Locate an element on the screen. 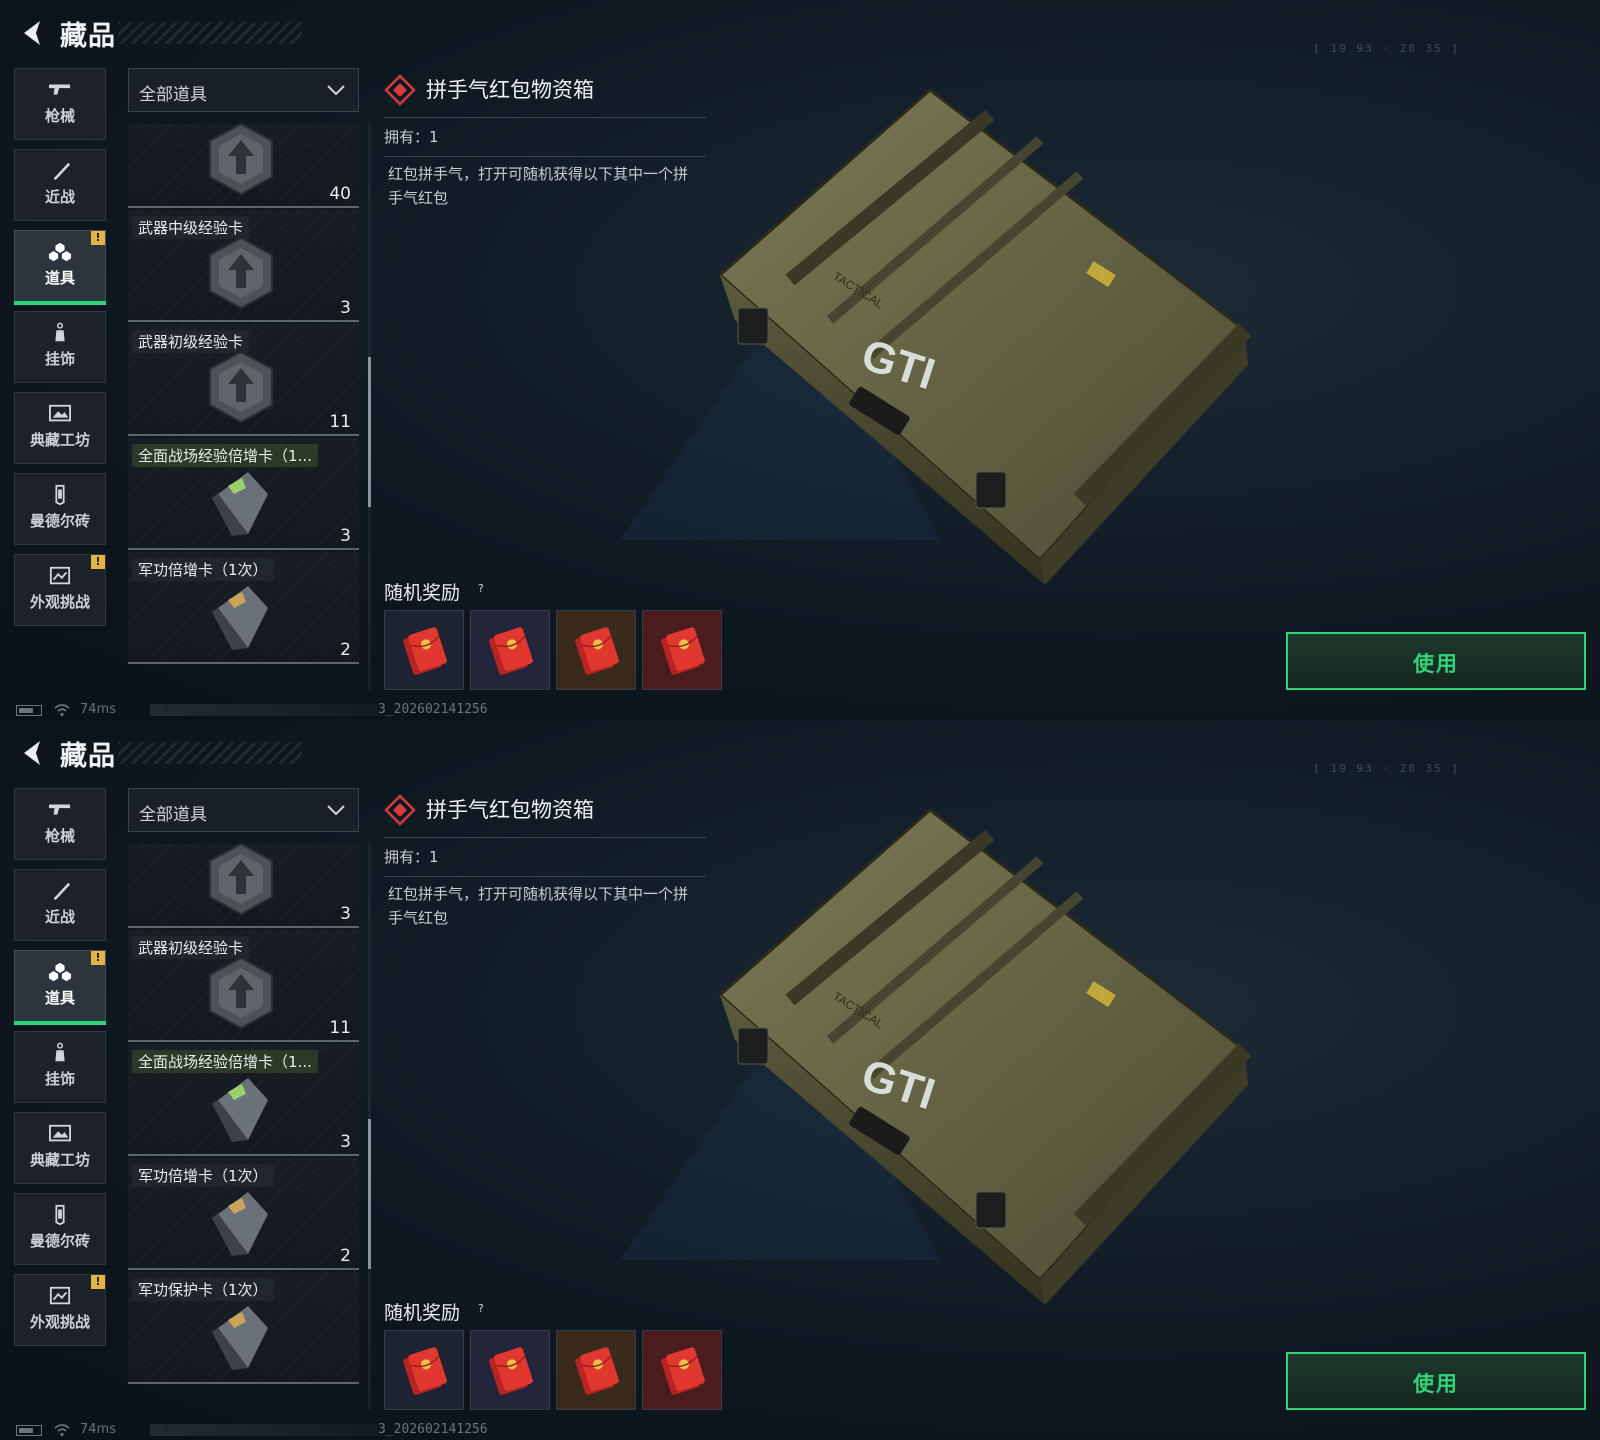 This screenshot has height=1440, width=1600. knife-icon is located at coordinates (60, 887).